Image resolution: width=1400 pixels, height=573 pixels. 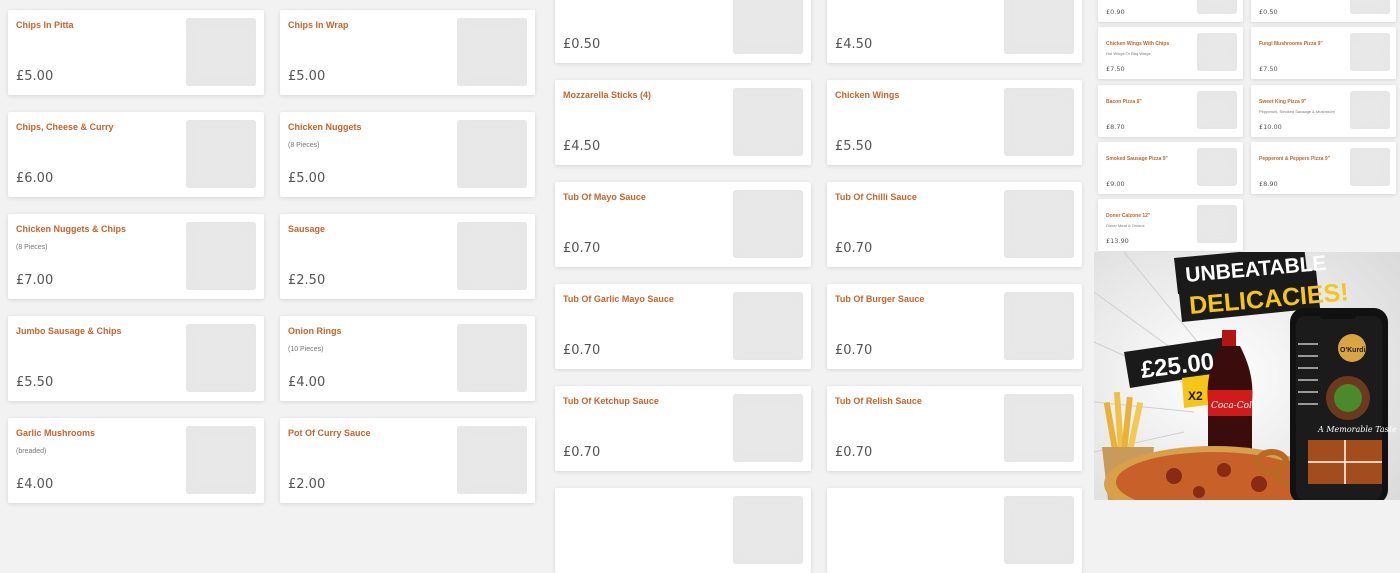 What do you see at coordinates (683, 224) in the screenshot?
I see `menu-item-card: Tub Of Mayo Sauce £0.70` at bounding box center [683, 224].